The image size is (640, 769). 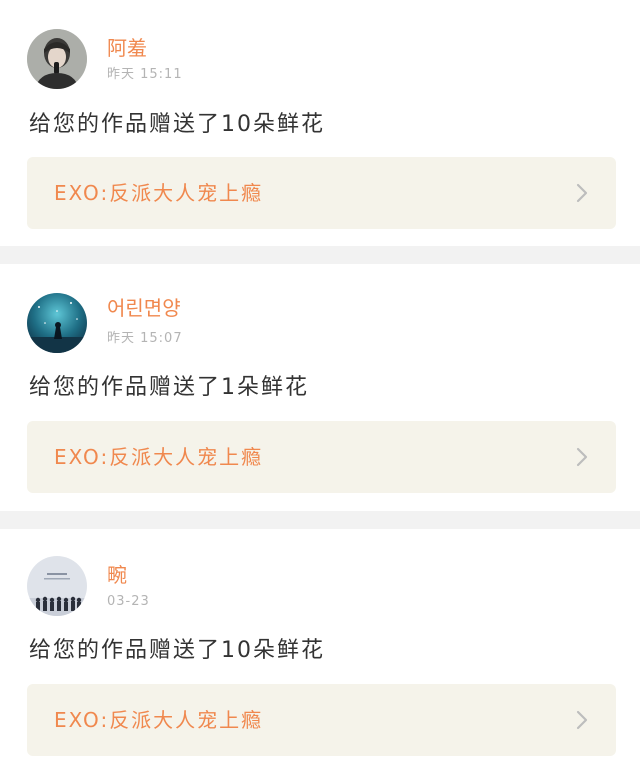 I want to click on timestamp: 昨天 15:07, so click(x=145, y=338).